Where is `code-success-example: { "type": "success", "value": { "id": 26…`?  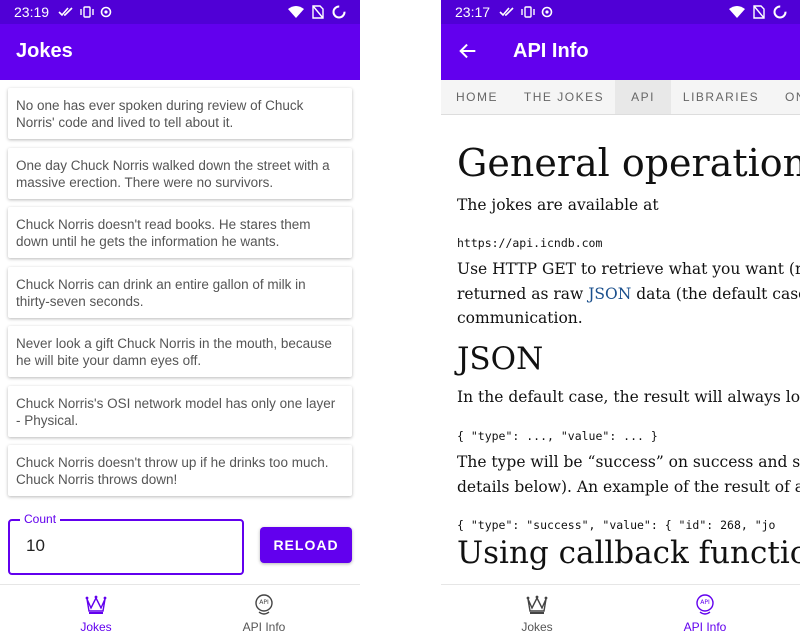 code-success-example: { "type": "success", "value": { "id": 26… is located at coordinates (616, 525).